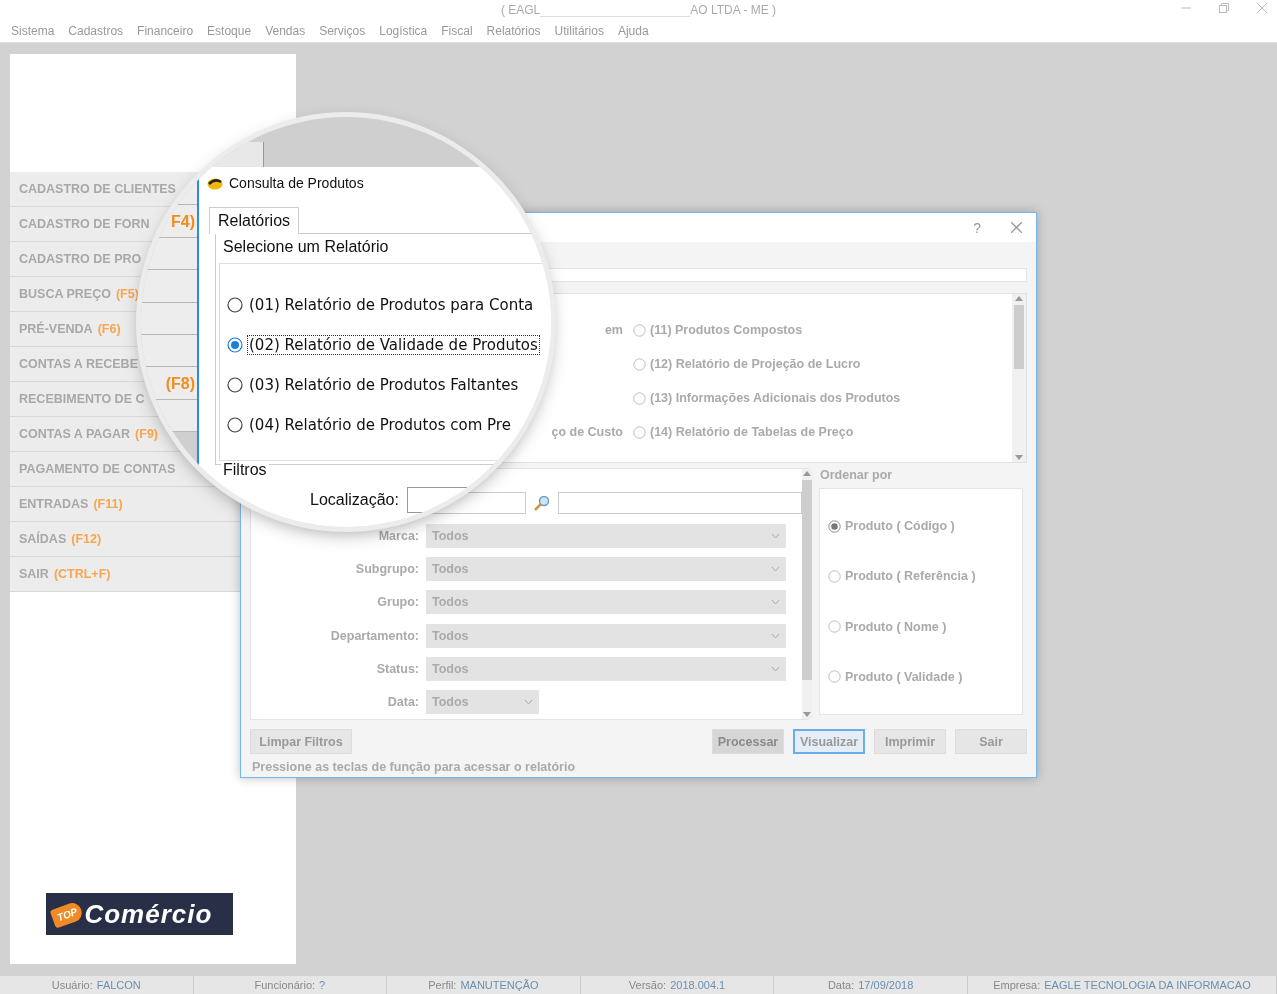 This screenshot has width=1277, height=994. Describe the element at coordinates (139, 914) in the screenshot. I see `logo: TOP Comércio` at that location.